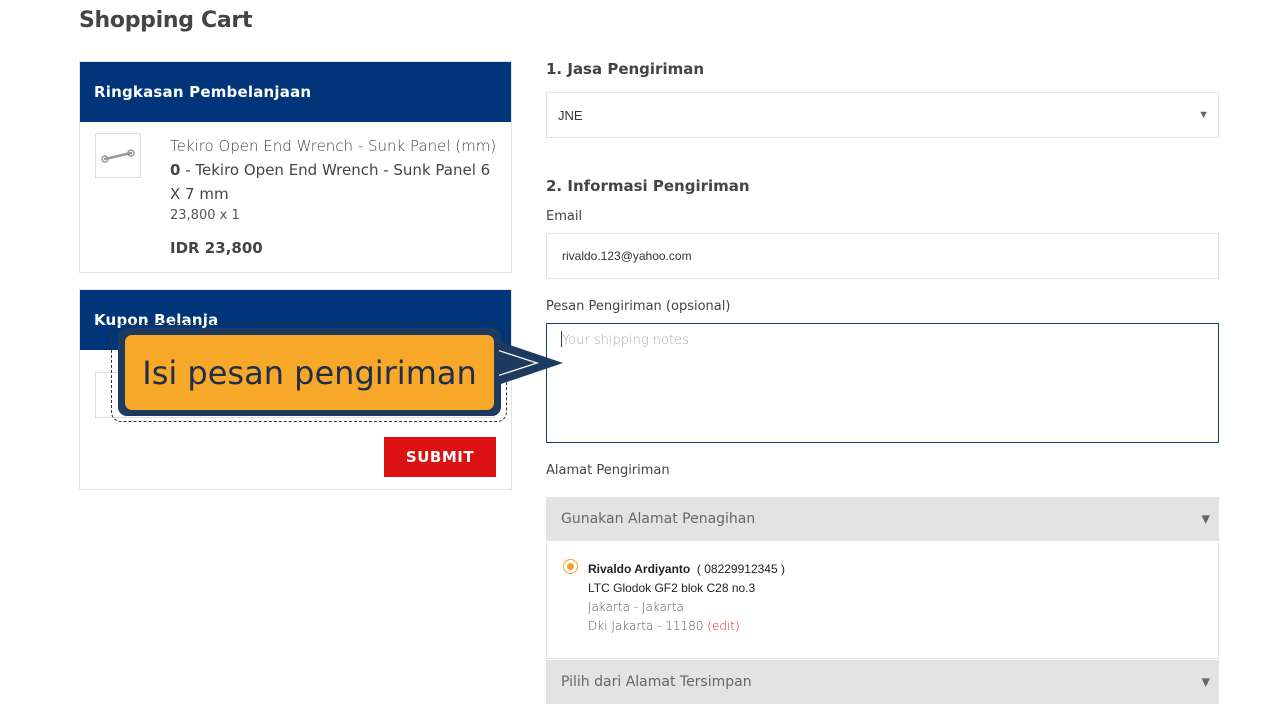  What do you see at coordinates (333, 146) in the screenshot?
I see `product-name: Tekiro Open End Wrench - Sunk Panel (mm)` at bounding box center [333, 146].